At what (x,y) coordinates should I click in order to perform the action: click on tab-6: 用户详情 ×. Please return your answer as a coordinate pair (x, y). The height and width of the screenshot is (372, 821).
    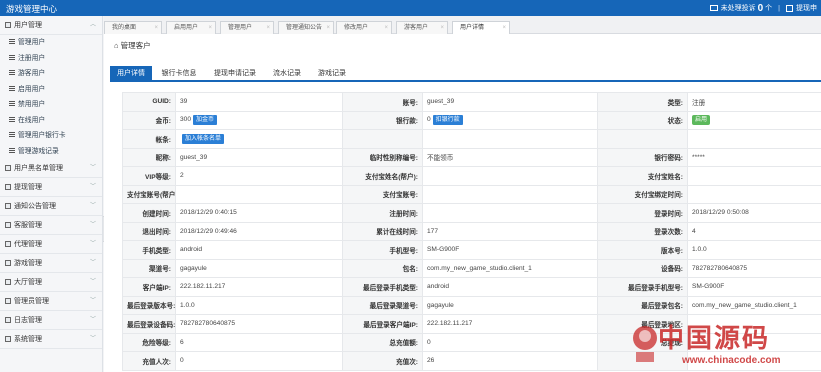
    Looking at the image, I should click on (481, 28).